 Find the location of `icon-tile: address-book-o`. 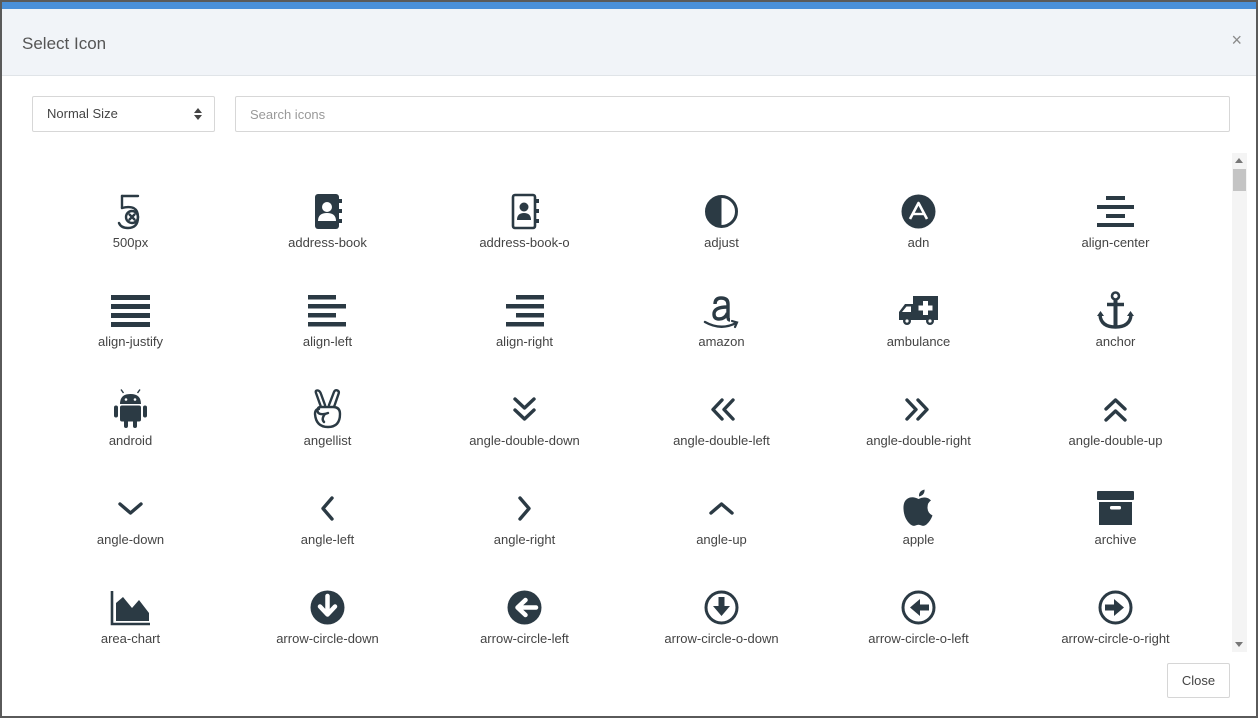

icon-tile: address-book-o is located at coordinates (524, 201).